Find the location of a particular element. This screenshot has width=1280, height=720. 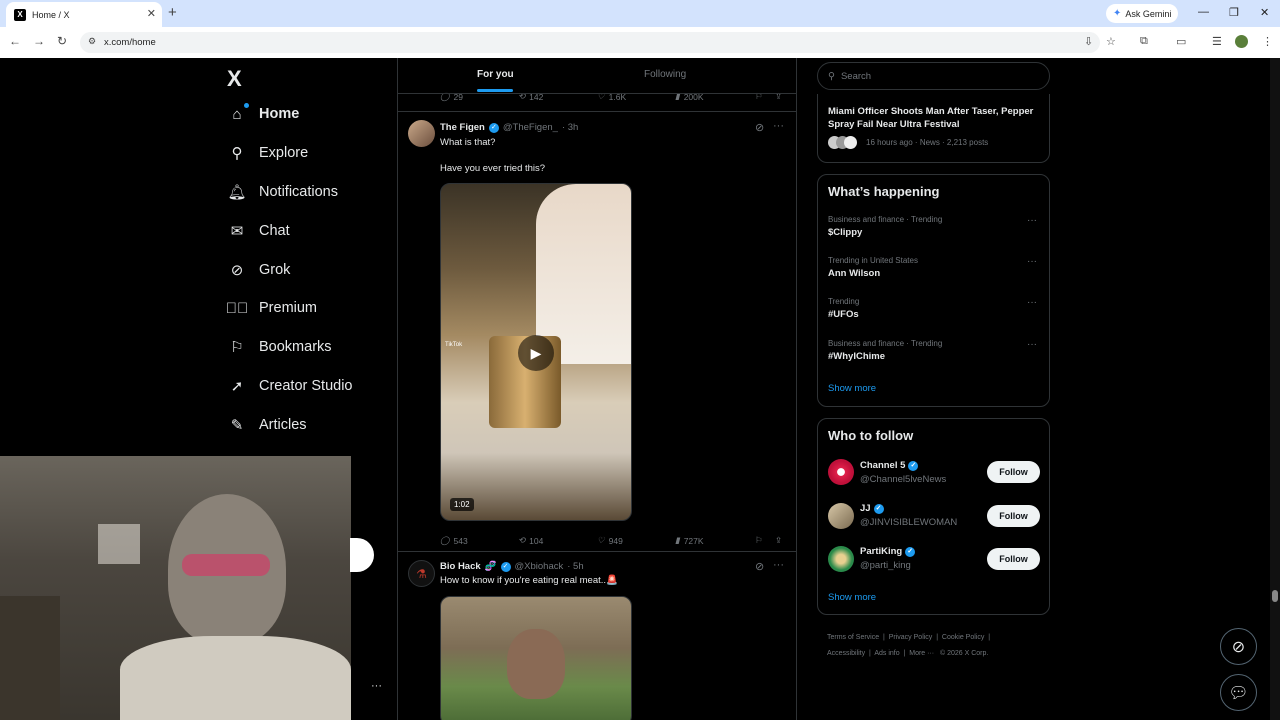

post-time: · 5h is located at coordinates (575, 566).